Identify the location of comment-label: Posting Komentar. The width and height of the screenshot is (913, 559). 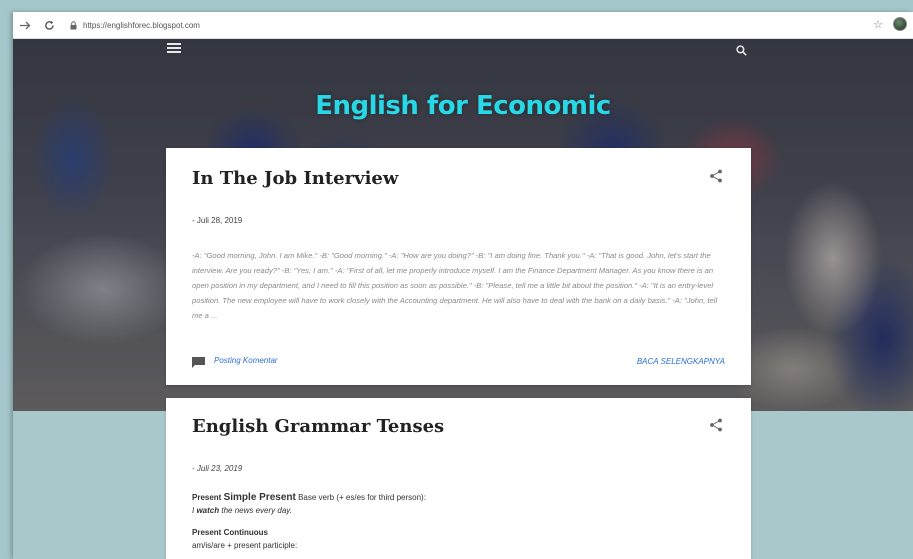
(246, 360).